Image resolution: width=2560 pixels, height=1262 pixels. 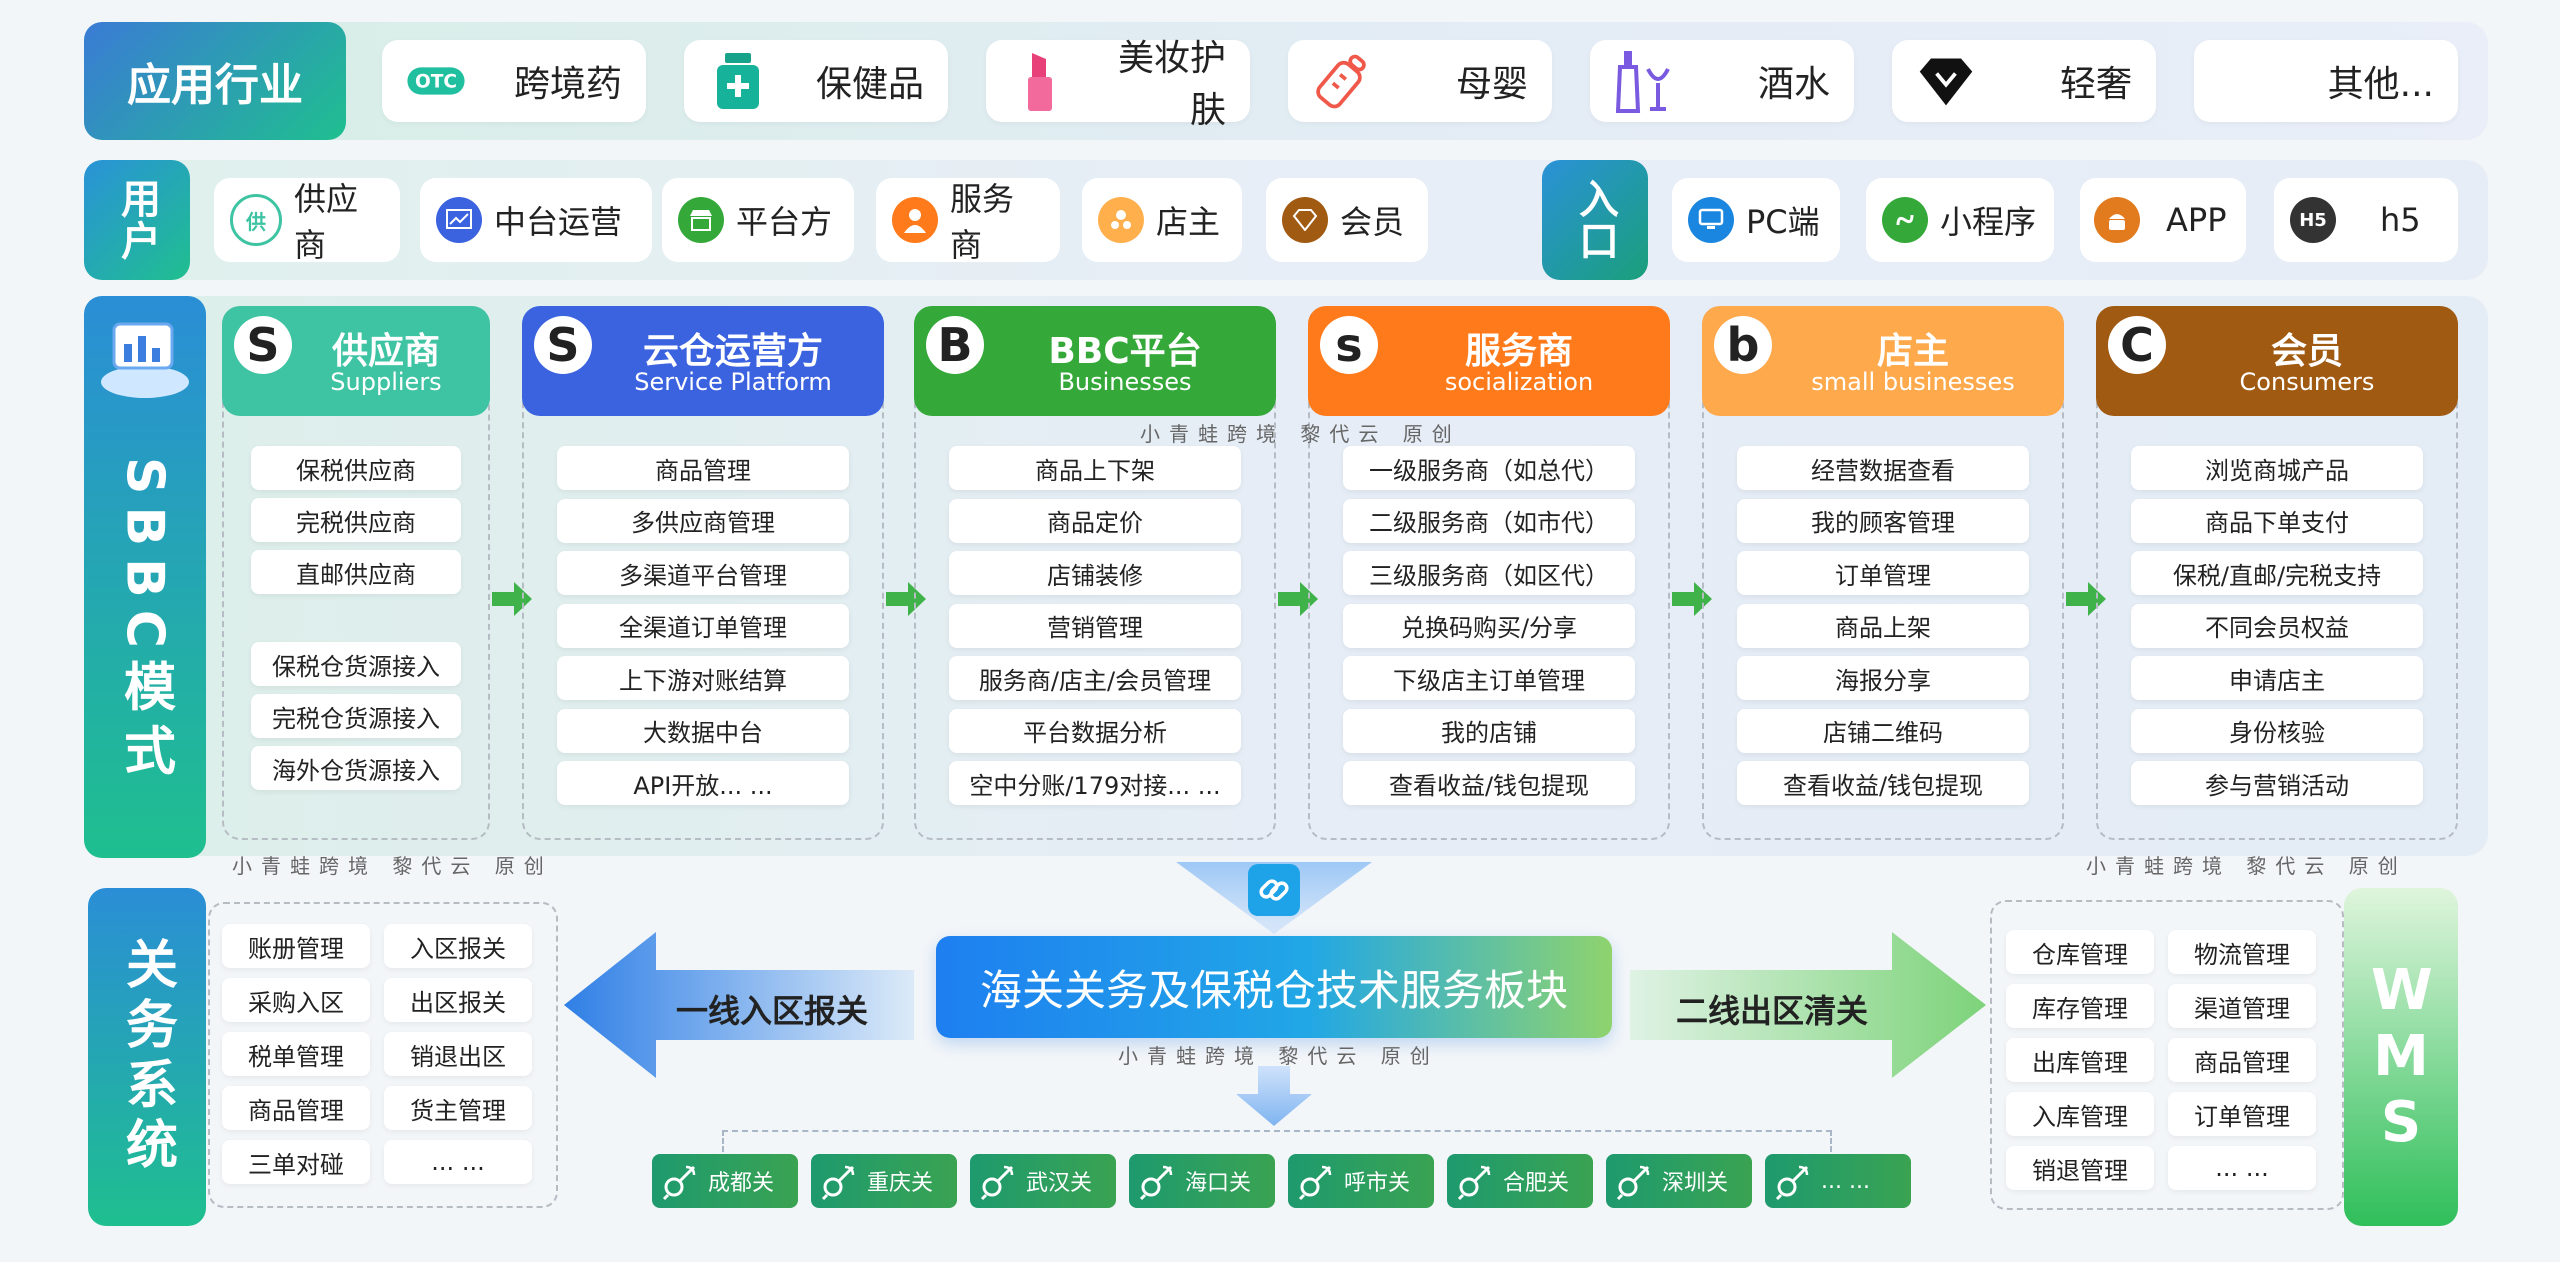 What do you see at coordinates (703, 730) in the screenshot?
I see `sbbc-feature-item: 大数据中台` at bounding box center [703, 730].